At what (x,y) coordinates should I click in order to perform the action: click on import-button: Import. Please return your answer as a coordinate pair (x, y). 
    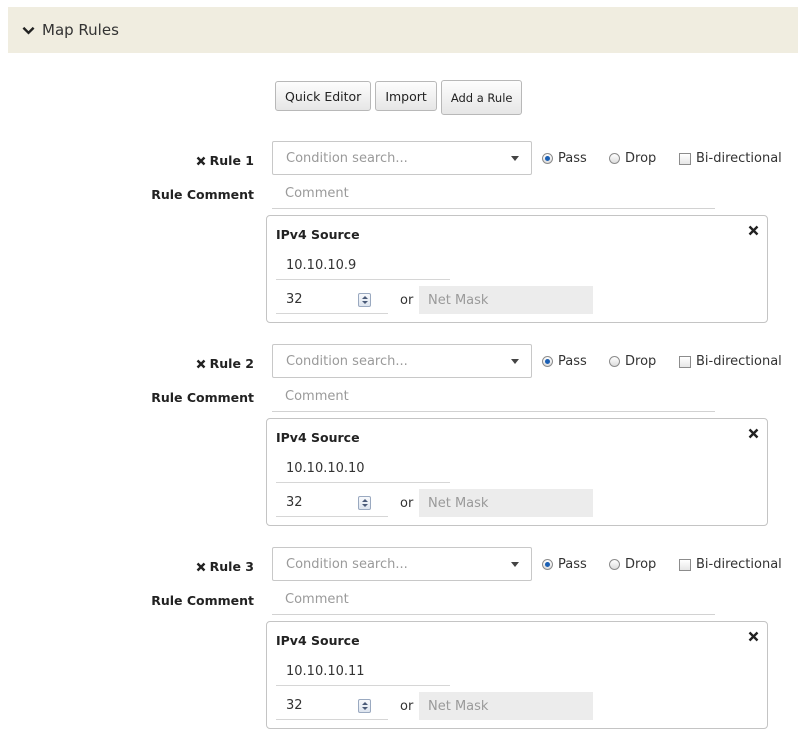
    Looking at the image, I should click on (406, 96).